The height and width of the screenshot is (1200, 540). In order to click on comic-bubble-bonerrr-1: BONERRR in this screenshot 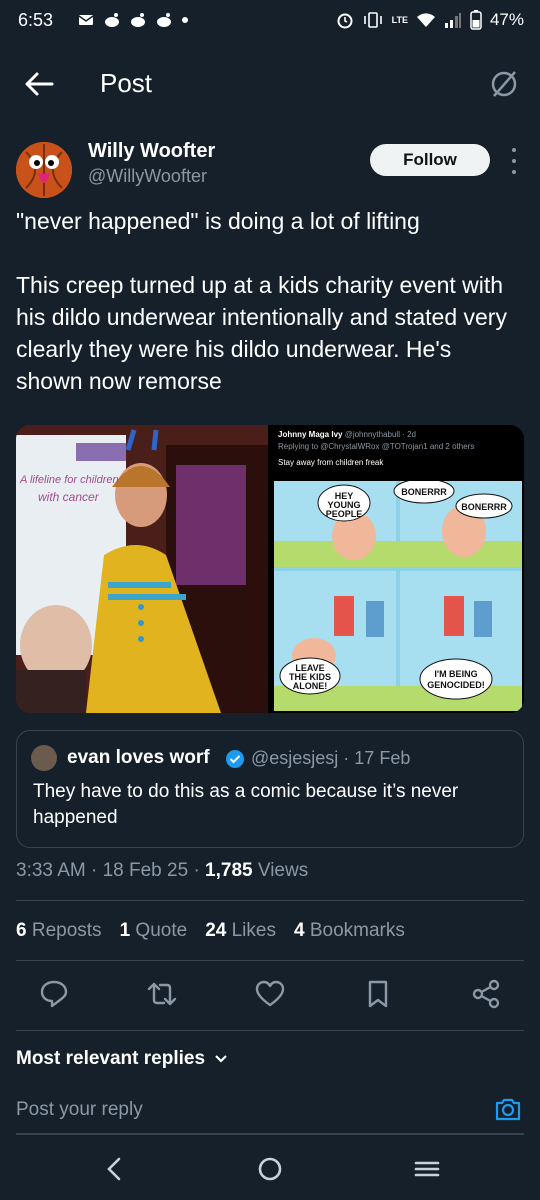, I will do `click(424, 492)`.